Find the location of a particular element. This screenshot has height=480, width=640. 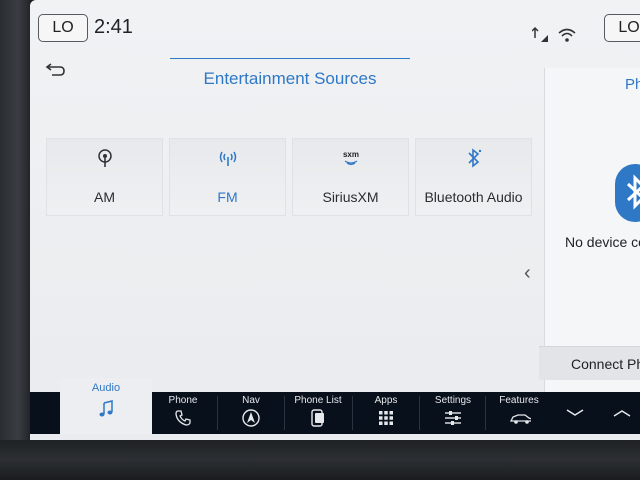

status-bar: LO 2:41 LO is located at coordinates (335, 26).